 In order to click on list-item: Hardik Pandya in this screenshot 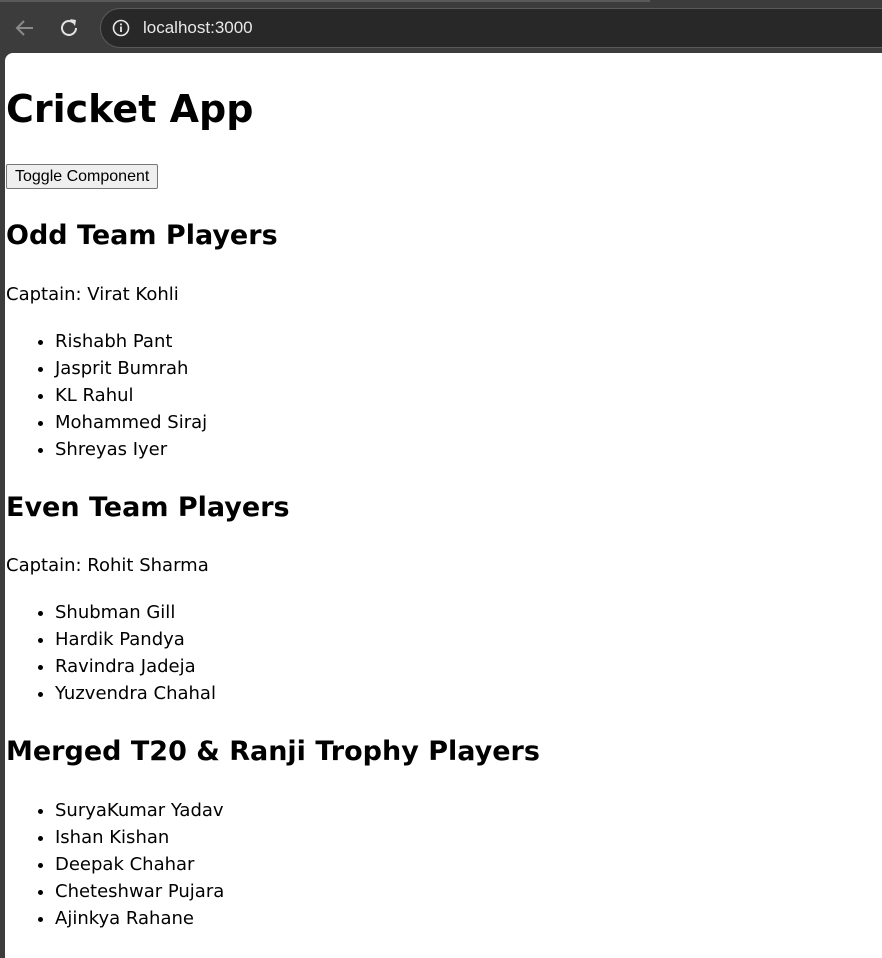, I will do `click(135, 639)`.